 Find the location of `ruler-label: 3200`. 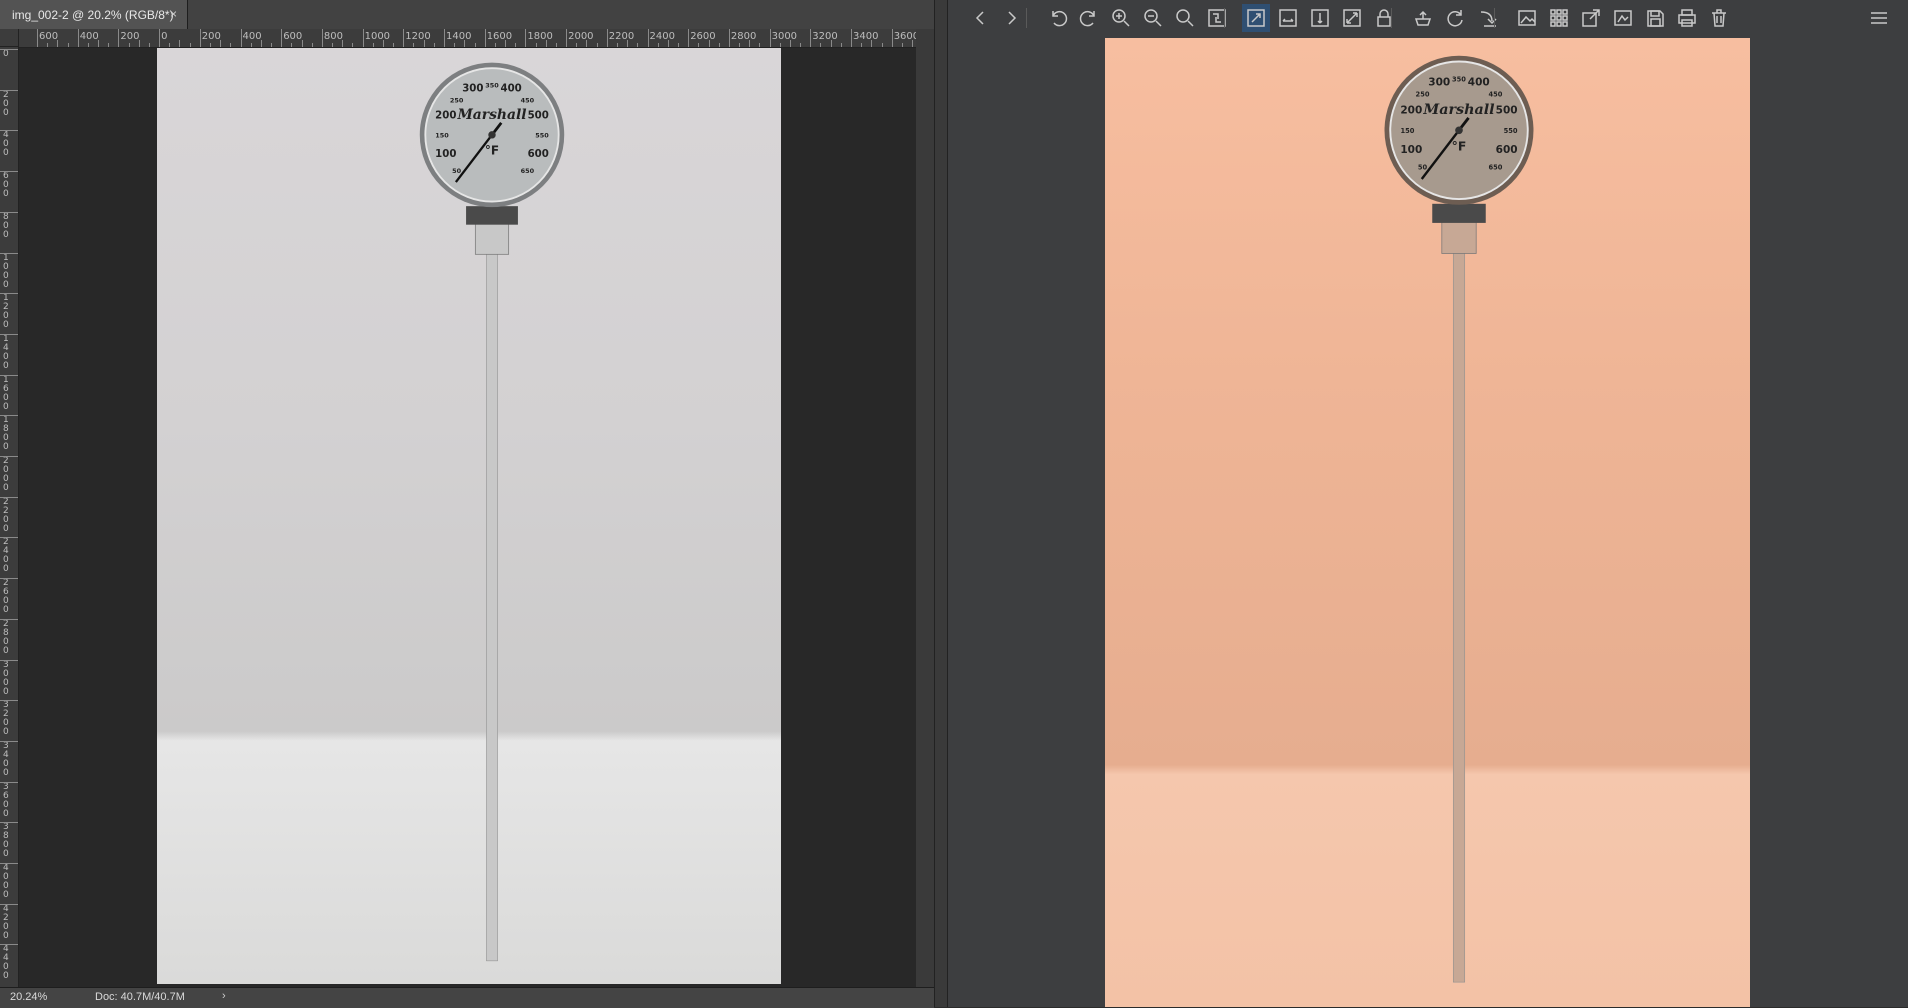

ruler-label: 3200 is located at coordinates (825, 36).